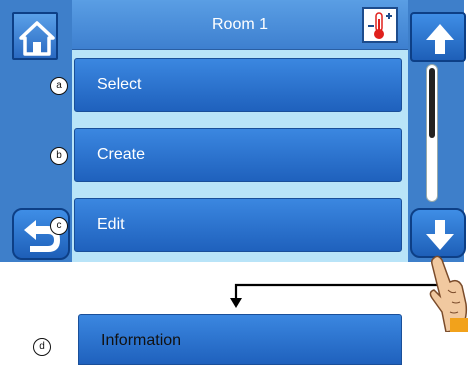  What do you see at coordinates (240, 339) in the screenshot?
I see `menu-item-information: Information` at bounding box center [240, 339].